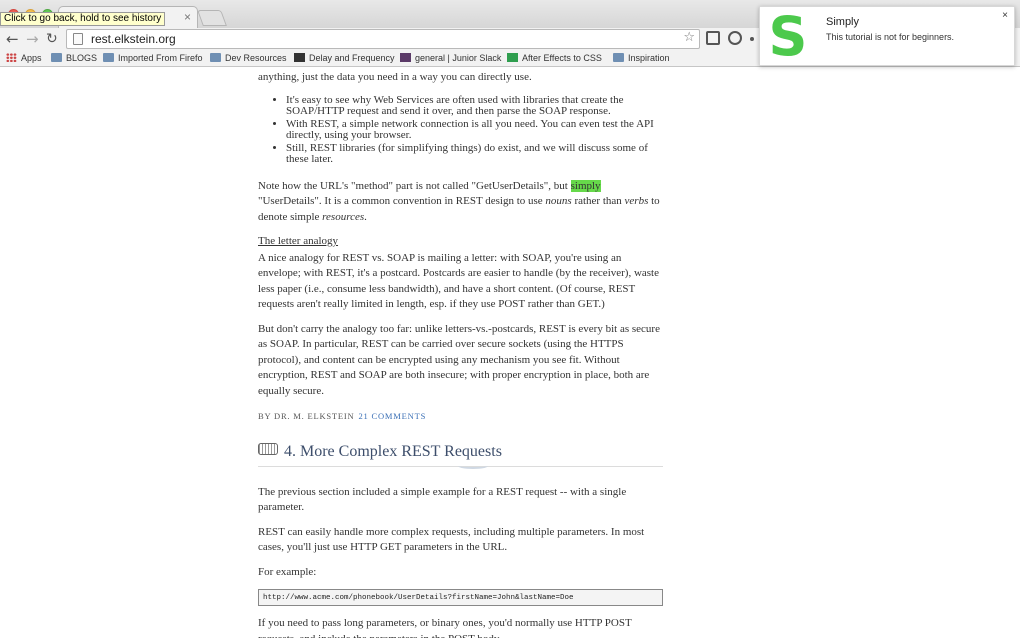 Image resolution: width=1020 pixels, height=638 pixels. I want to click on notification-close-icon: ×, so click(1005, 15).